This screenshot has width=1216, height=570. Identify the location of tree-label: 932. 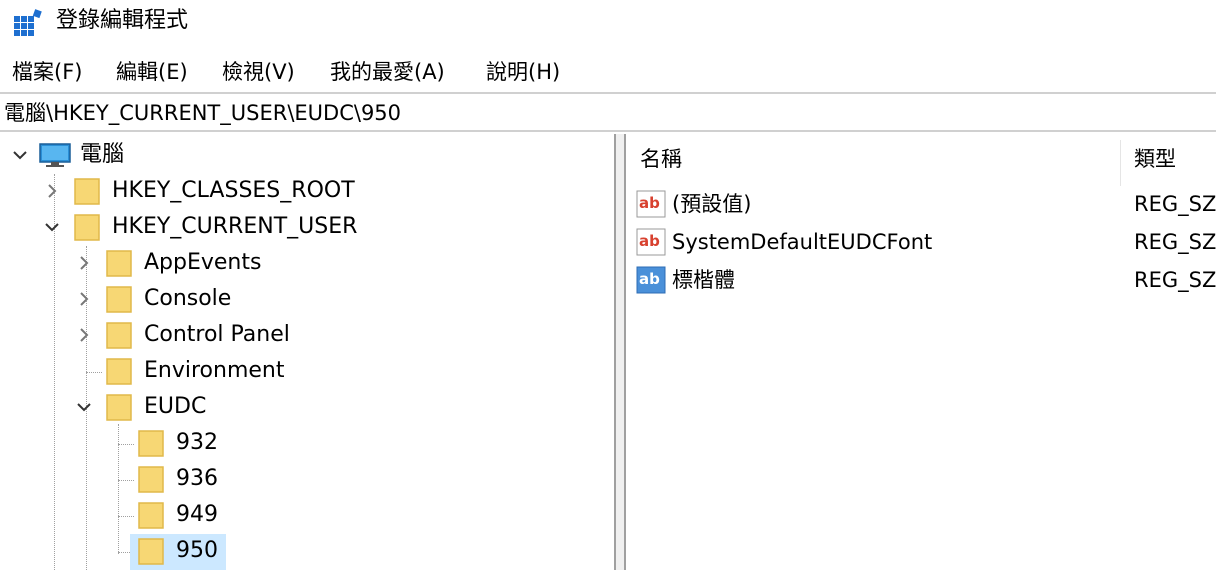
(197, 442).